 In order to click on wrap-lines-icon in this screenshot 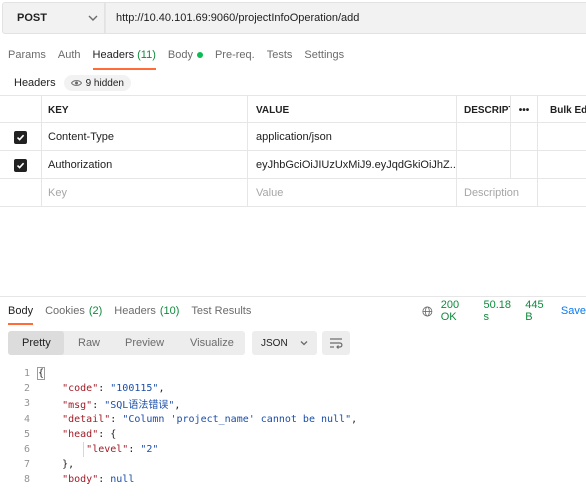, I will do `click(336, 343)`.